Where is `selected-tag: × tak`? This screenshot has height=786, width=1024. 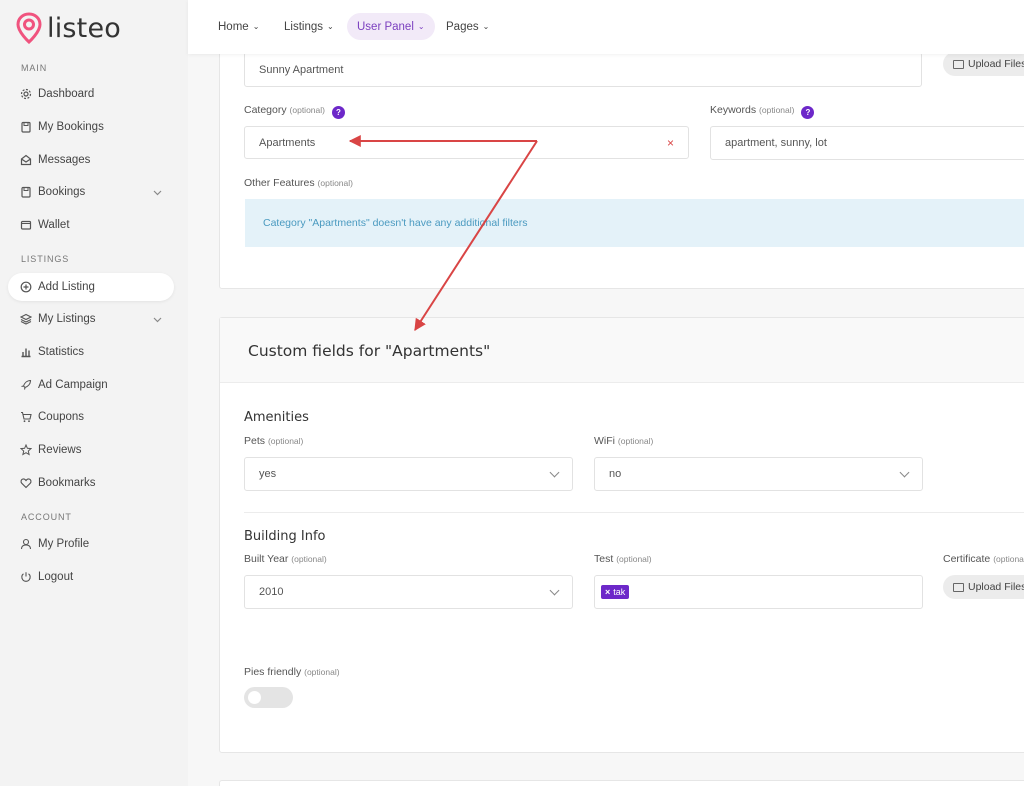
selected-tag: × tak is located at coordinates (615, 592).